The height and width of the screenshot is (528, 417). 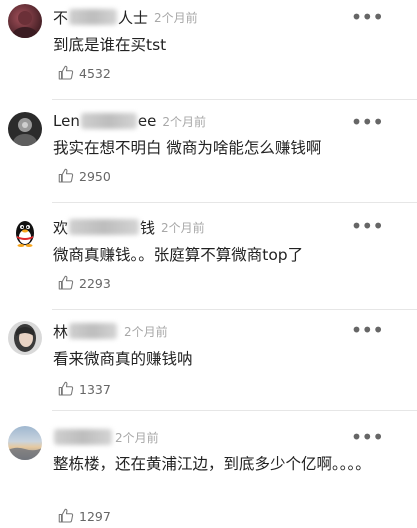 I want to click on username: 欢, so click(x=60, y=227).